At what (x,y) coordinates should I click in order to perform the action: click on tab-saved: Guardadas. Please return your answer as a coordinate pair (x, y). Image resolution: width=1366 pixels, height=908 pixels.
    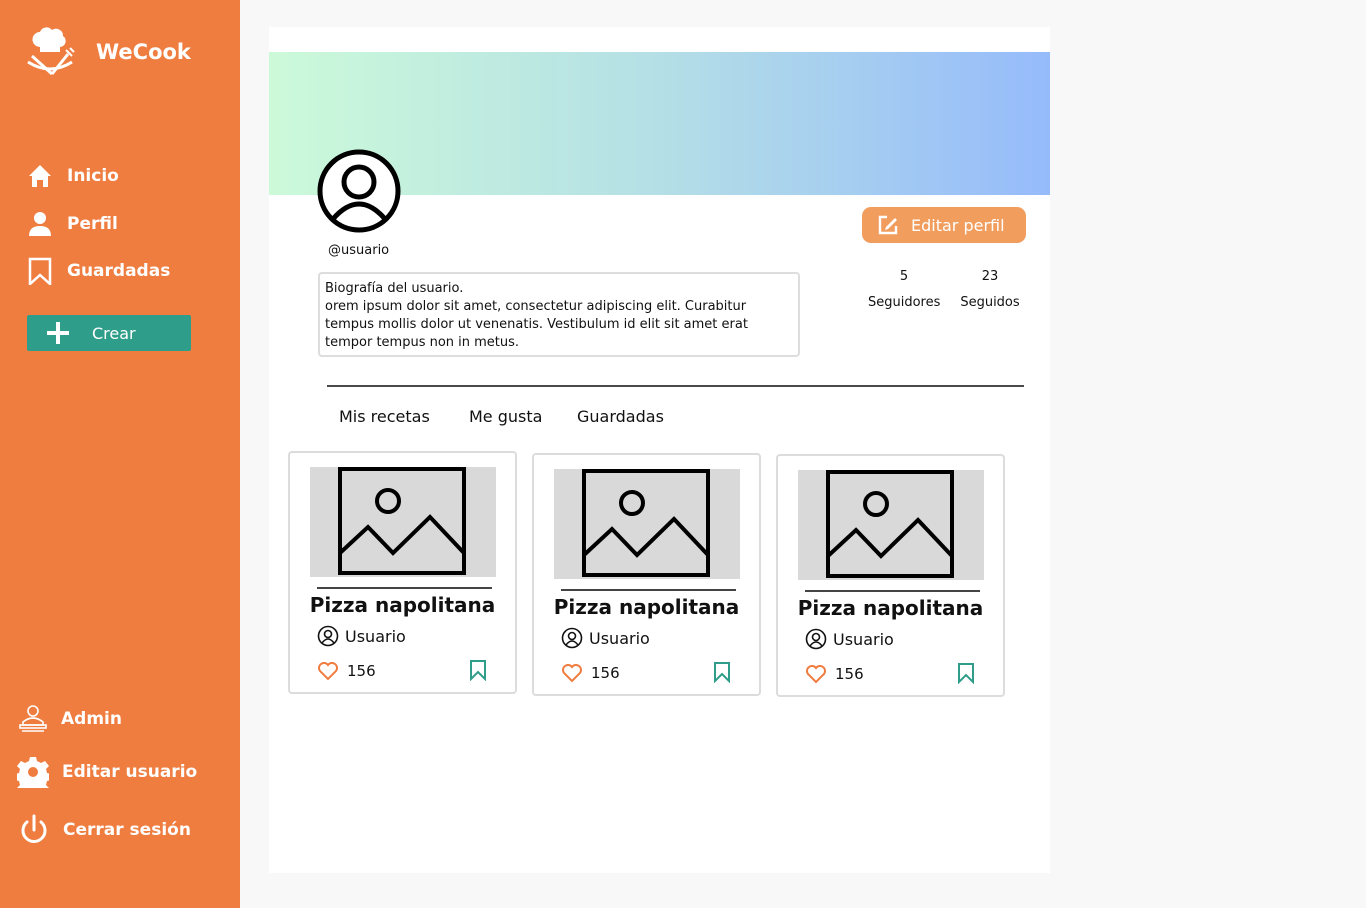
    Looking at the image, I should click on (620, 416).